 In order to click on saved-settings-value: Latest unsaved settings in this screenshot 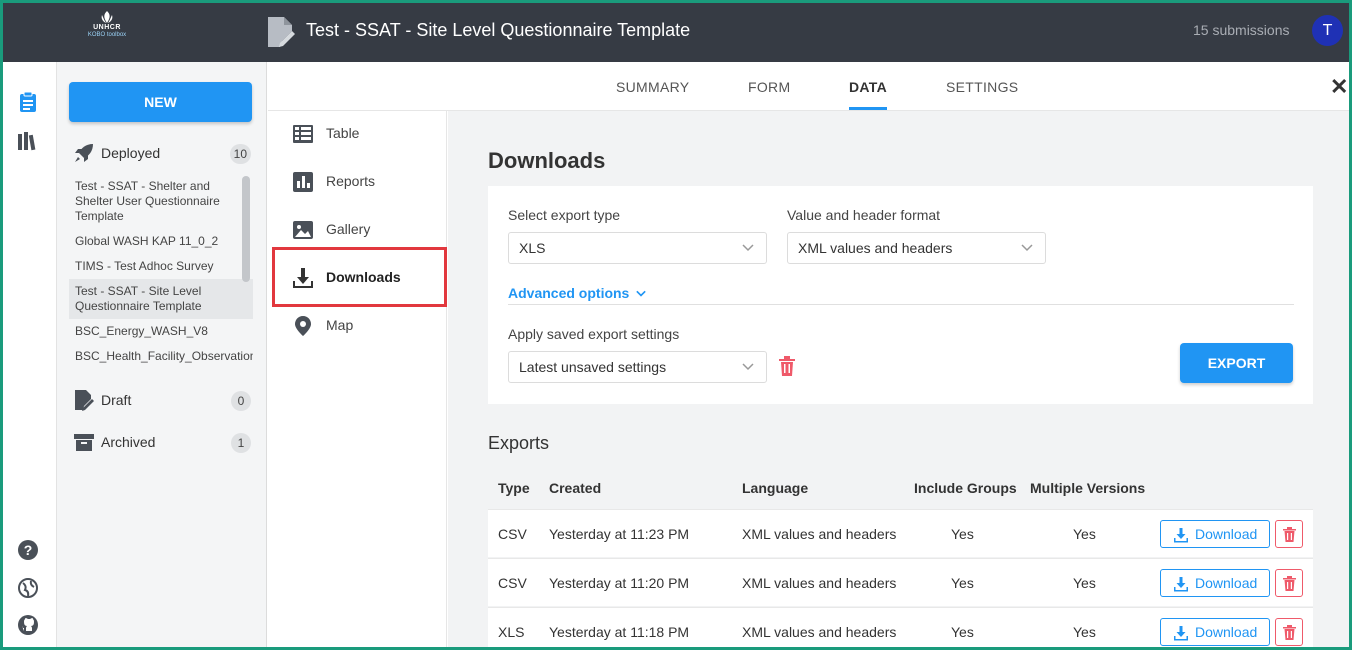, I will do `click(593, 367)`.